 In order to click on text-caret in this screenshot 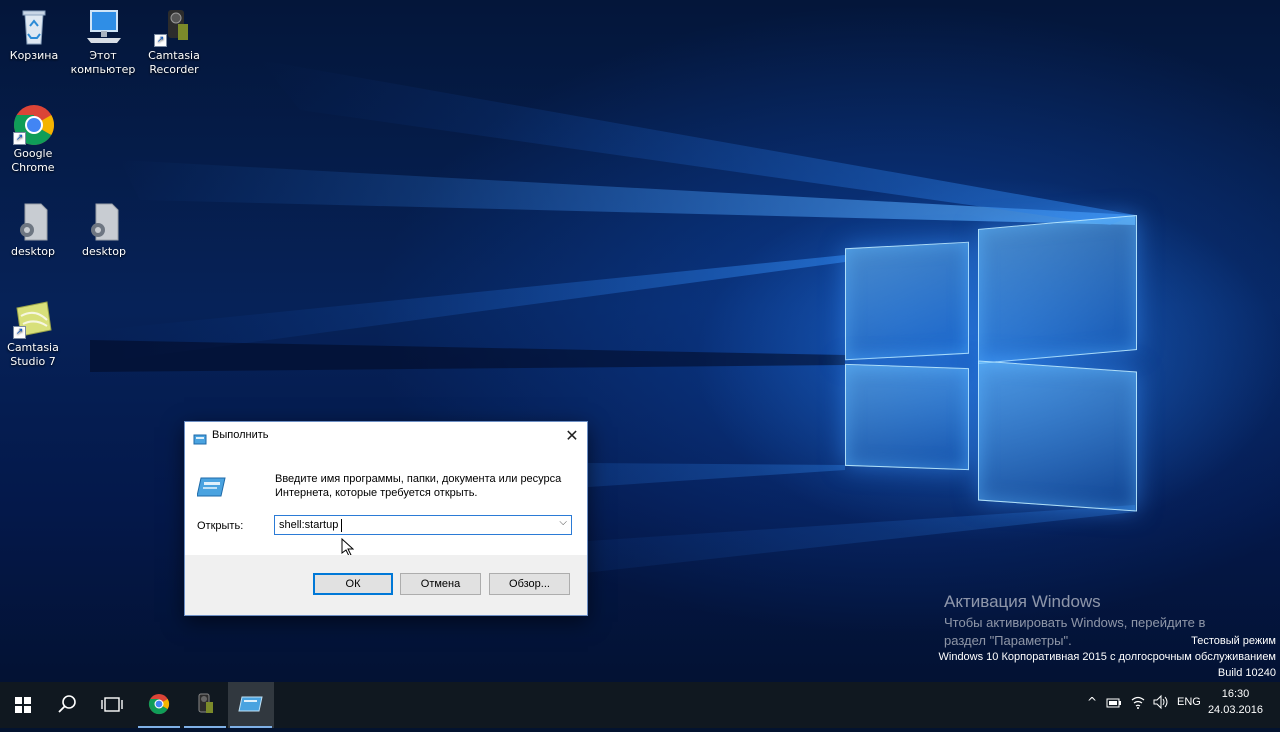, I will do `click(341, 525)`.